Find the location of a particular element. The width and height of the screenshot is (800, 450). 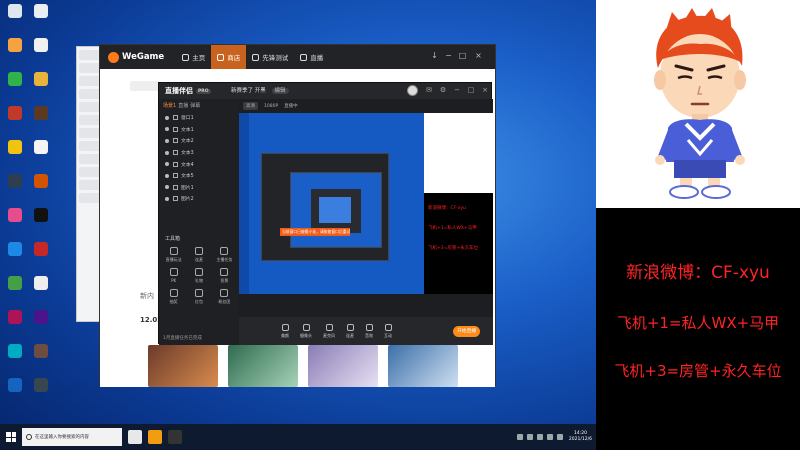

source-item: 文本5 is located at coordinates (199, 176).